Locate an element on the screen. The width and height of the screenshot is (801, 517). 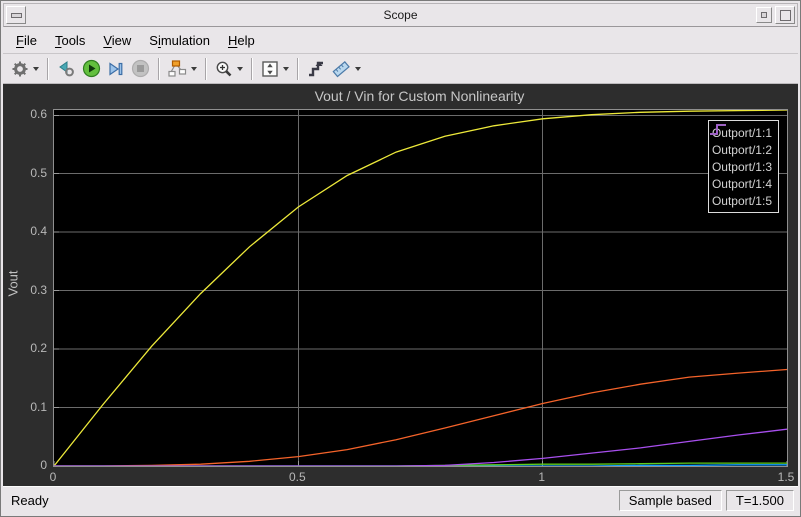
y-tick-label: 0.5 is located at coordinates (38, 172).